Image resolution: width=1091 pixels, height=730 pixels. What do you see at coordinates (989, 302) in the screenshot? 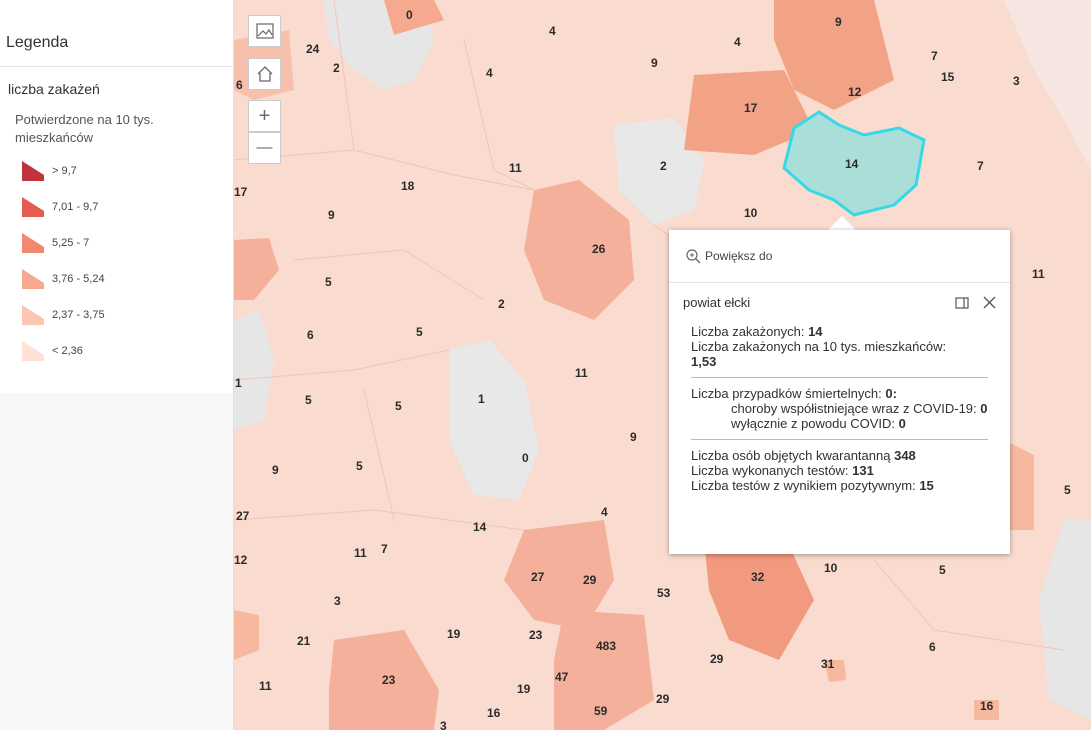
I see `close-icon` at bounding box center [989, 302].